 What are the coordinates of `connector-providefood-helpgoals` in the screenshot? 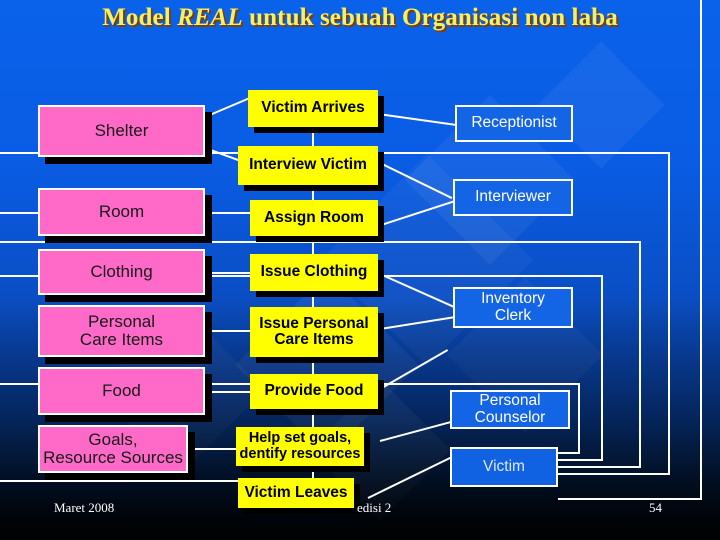 It's located at (313, 418).